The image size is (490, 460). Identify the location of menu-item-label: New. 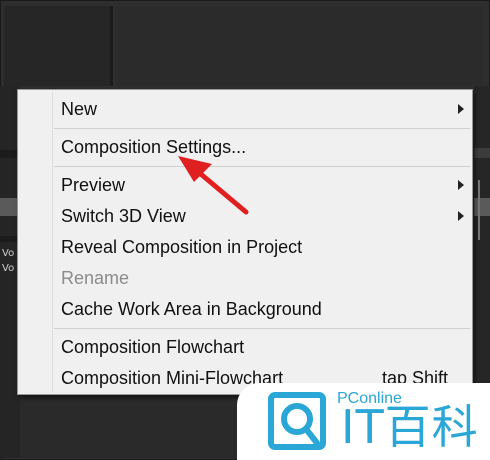
(79, 109).